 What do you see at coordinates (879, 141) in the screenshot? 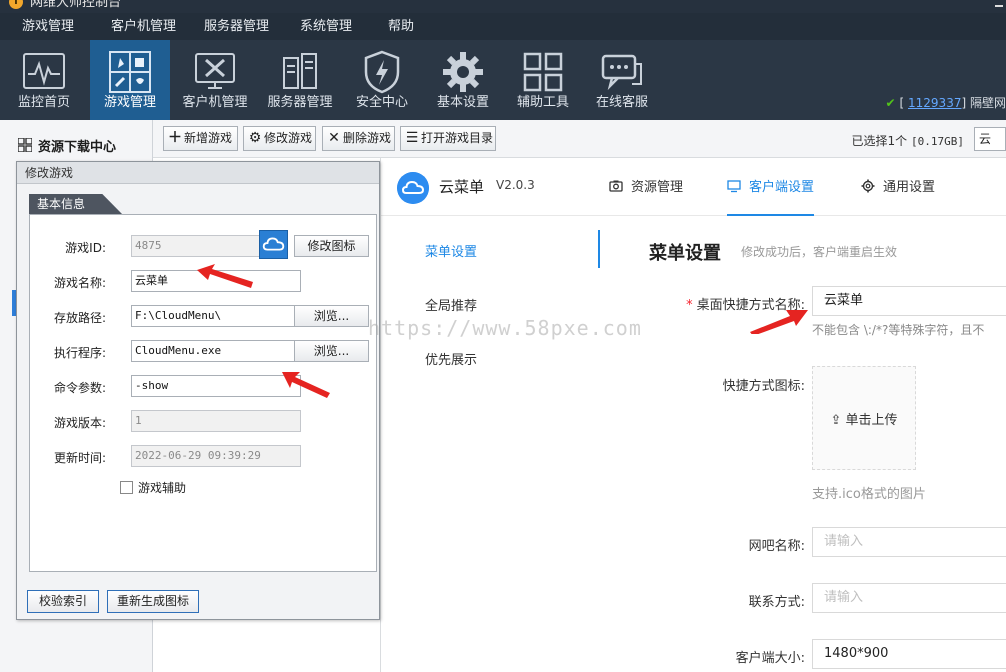
I see `selected-count: 已选择1个` at bounding box center [879, 141].